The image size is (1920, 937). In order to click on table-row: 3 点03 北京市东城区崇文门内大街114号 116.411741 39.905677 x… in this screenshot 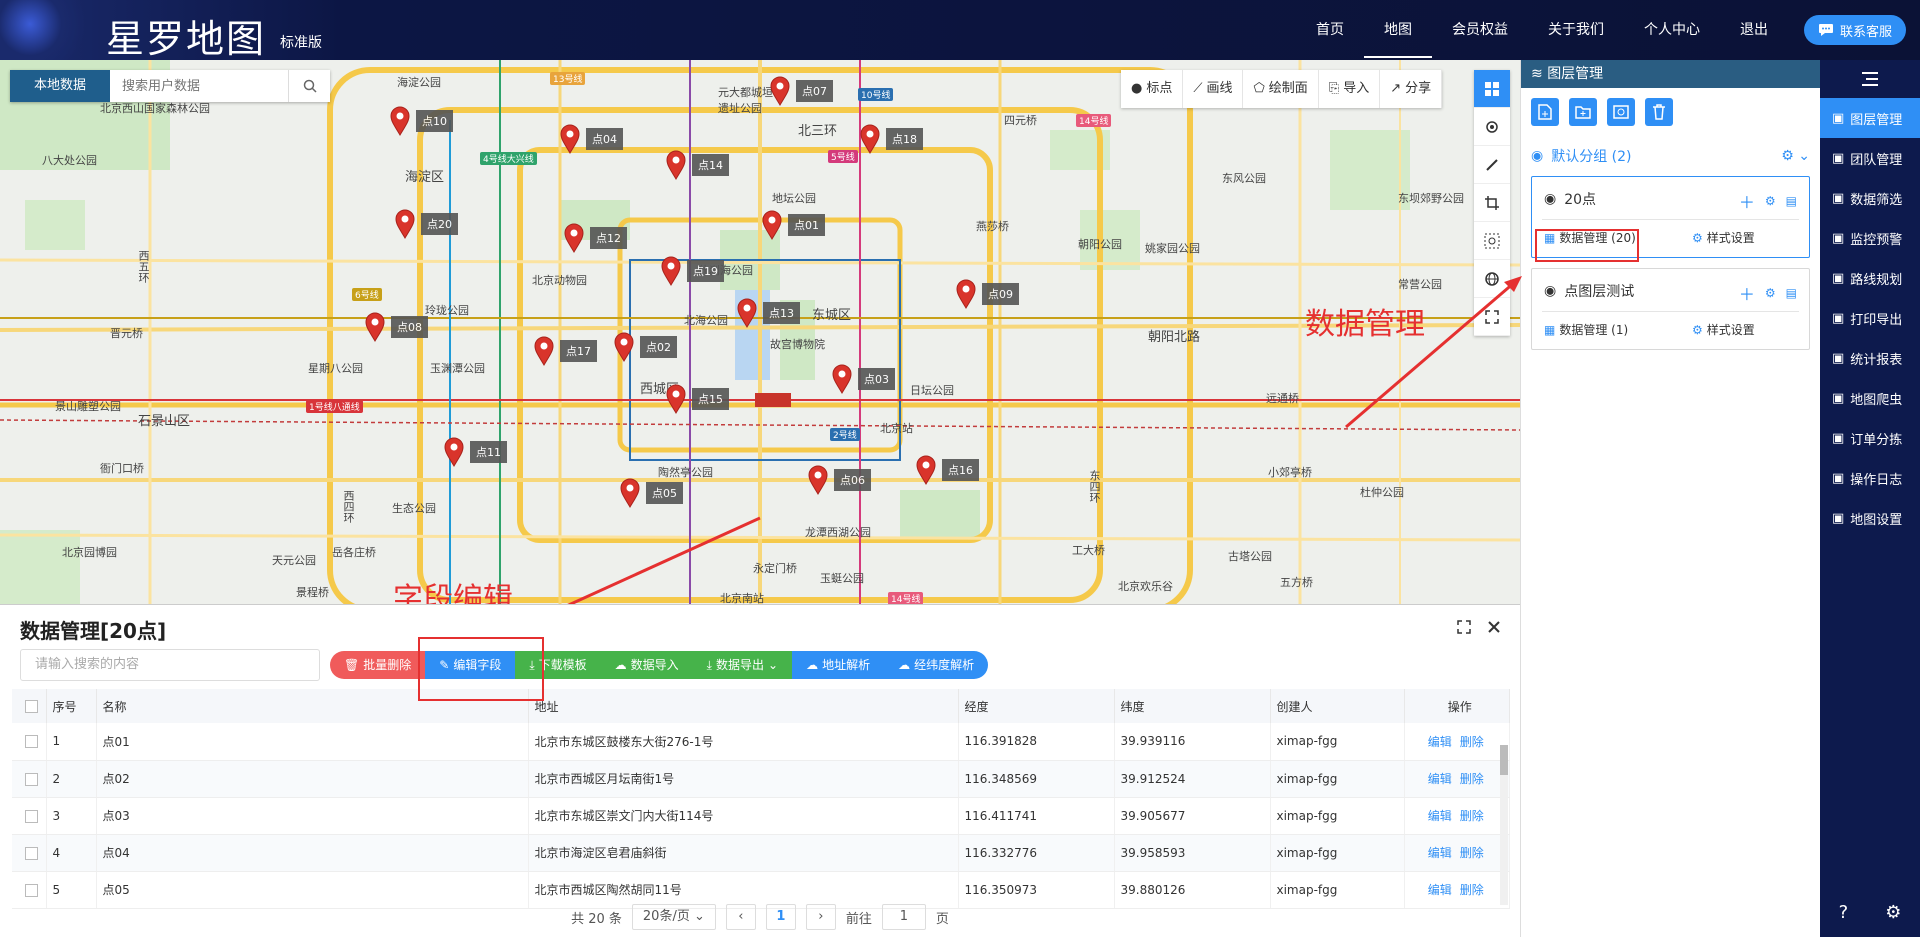, I will do `click(761, 816)`.